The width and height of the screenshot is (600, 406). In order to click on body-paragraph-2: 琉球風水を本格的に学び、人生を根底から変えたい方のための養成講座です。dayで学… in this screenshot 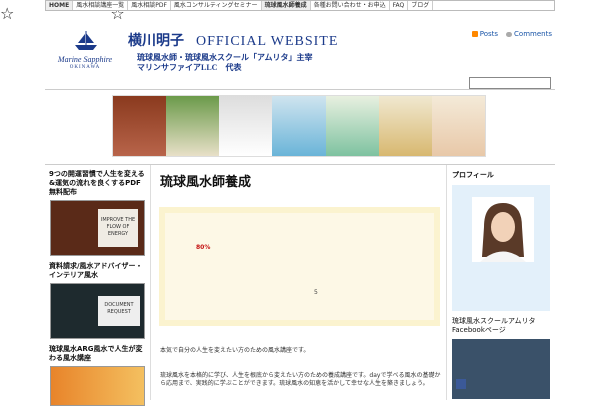, I will do `click(300, 379)`.